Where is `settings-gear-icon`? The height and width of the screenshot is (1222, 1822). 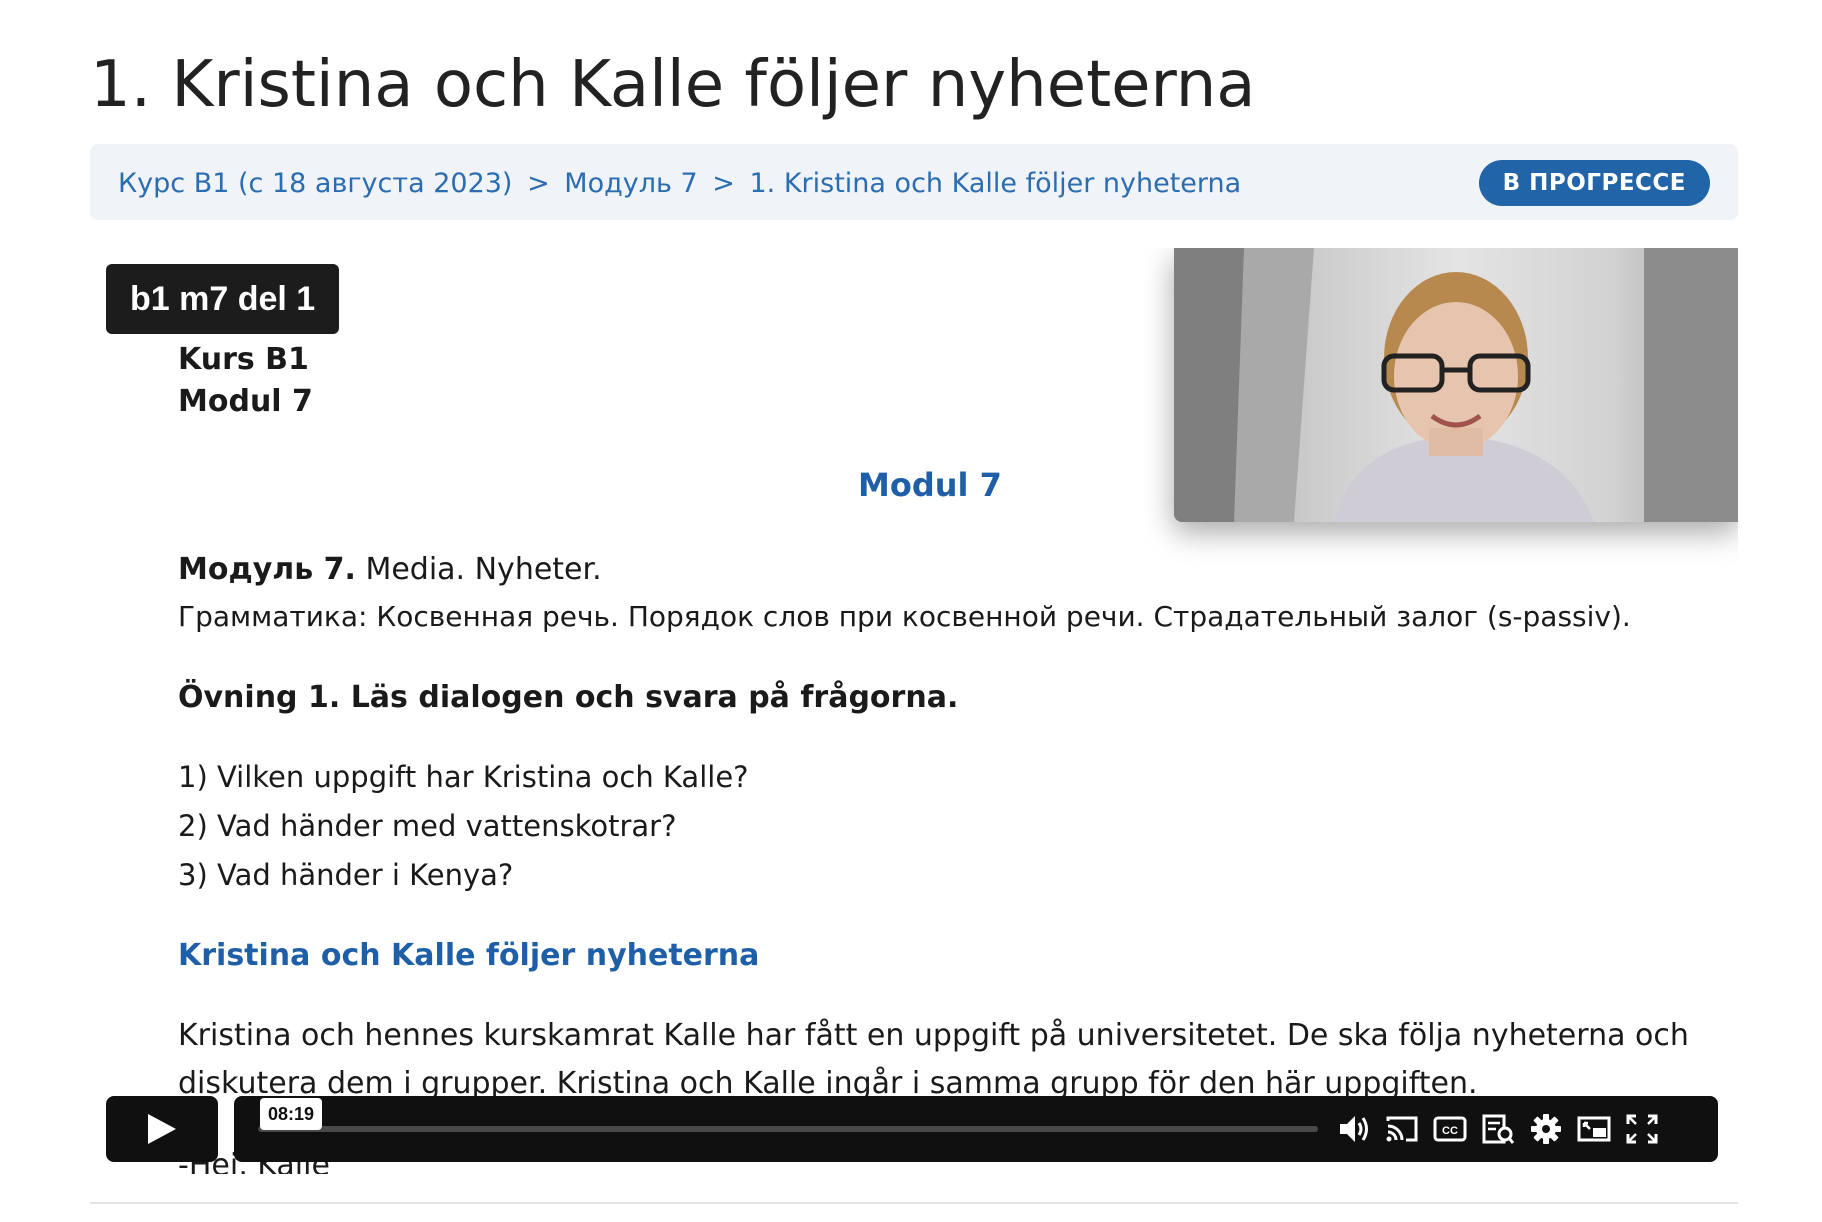
settings-gear-icon is located at coordinates (1546, 1129).